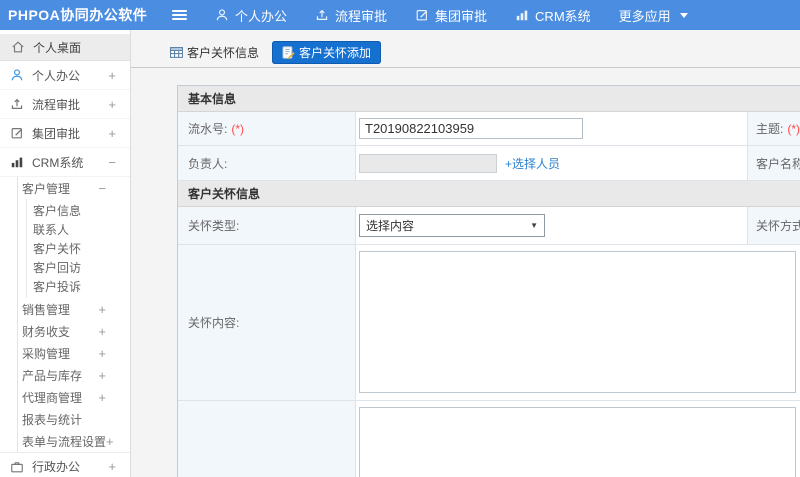 The width and height of the screenshot is (800, 477). What do you see at coordinates (74, 441) in the screenshot?
I see `sidebar-item-form-flow-settings: 表单与流程设置 +` at bounding box center [74, 441].